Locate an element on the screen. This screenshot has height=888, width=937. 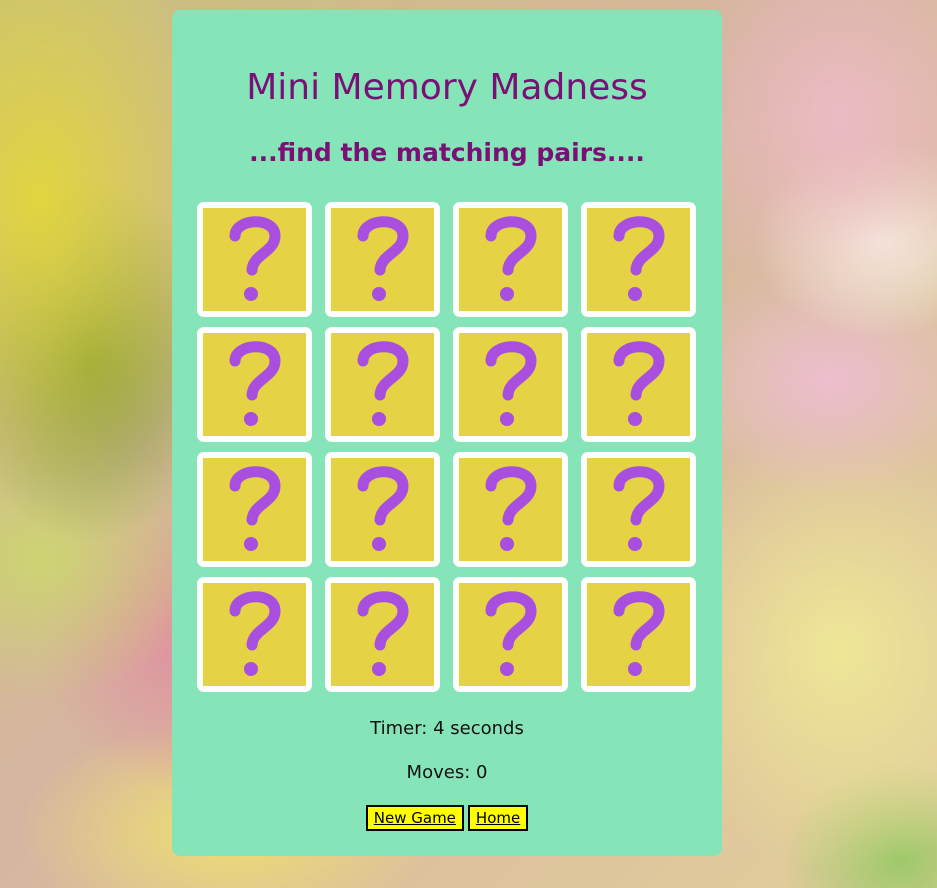
moves-counter: Moves: 0 is located at coordinates (447, 772).